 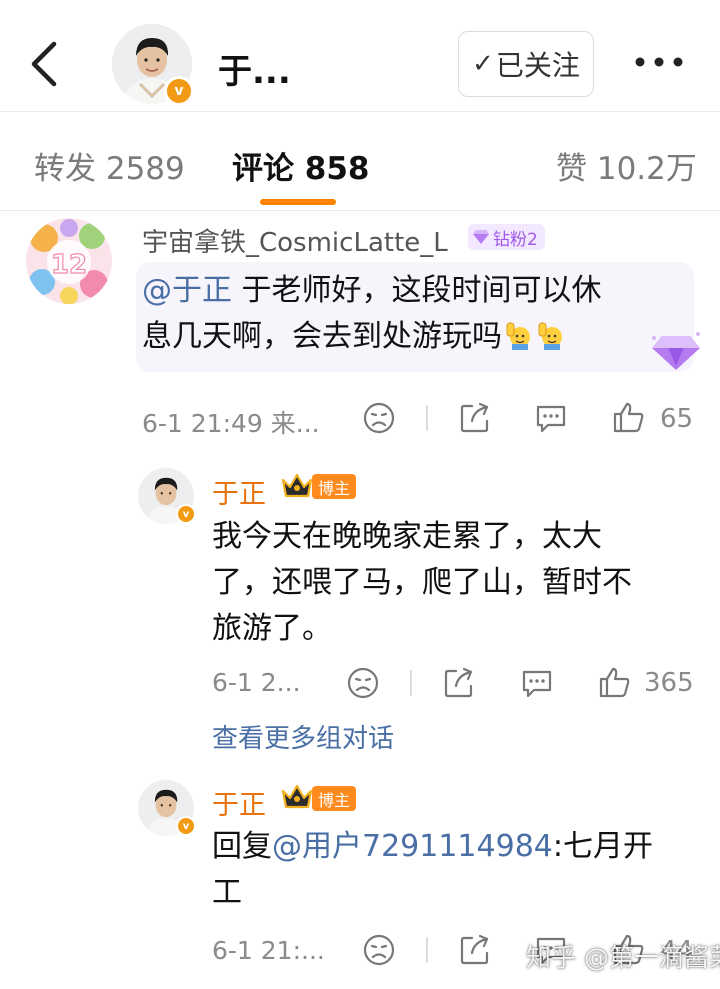 I want to click on reply-text-line: 工, so click(x=227, y=892).